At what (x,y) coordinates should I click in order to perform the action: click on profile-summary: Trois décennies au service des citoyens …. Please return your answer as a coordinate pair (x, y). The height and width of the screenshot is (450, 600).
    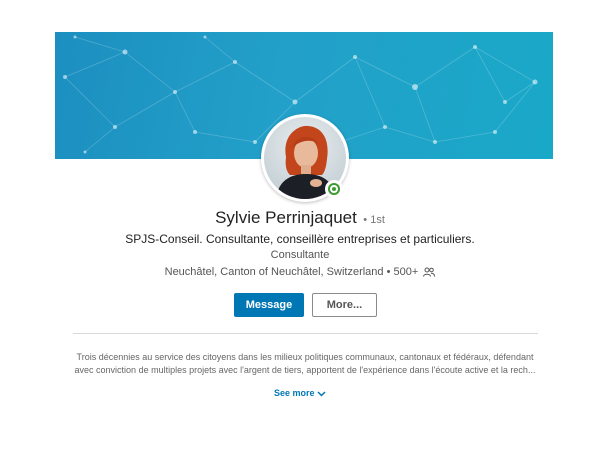
    Looking at the image, I should click on (305, 364).